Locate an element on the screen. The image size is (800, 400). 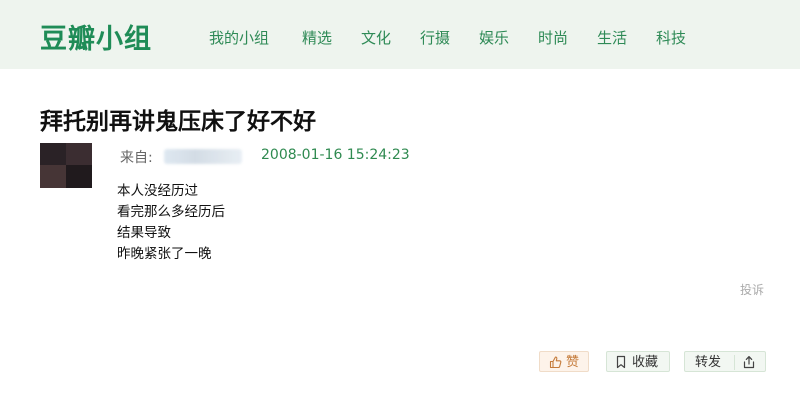
nav-item-culture: 文化 is located at coordinates (376, 37).